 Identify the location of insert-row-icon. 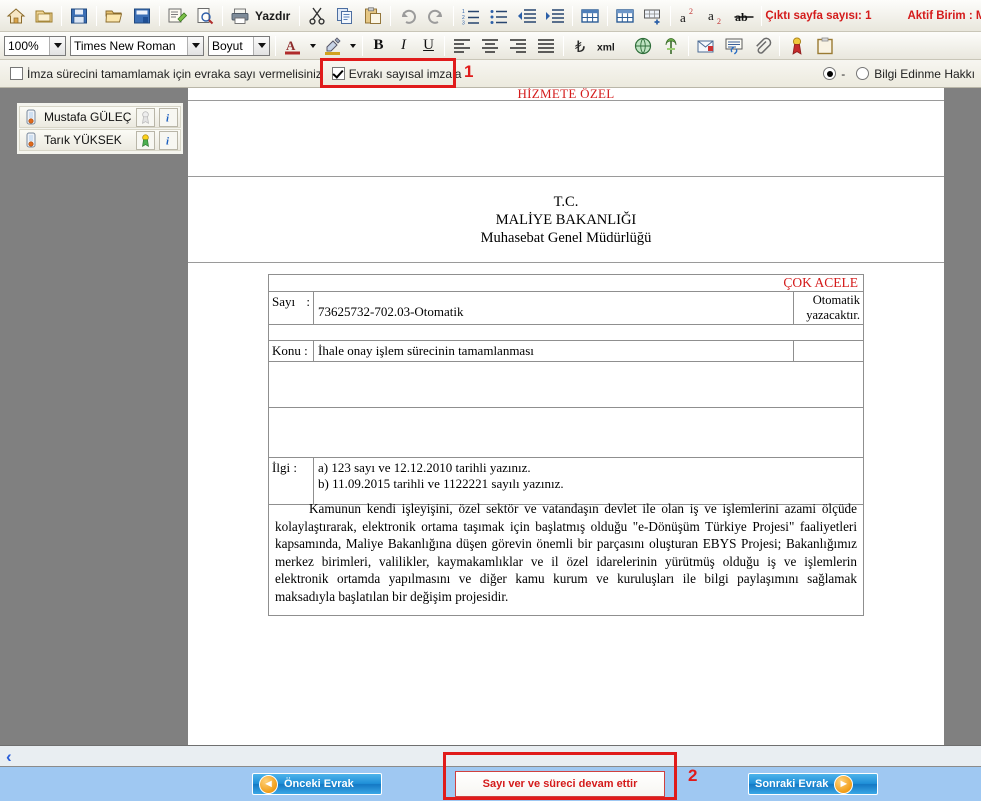
(653, 16).